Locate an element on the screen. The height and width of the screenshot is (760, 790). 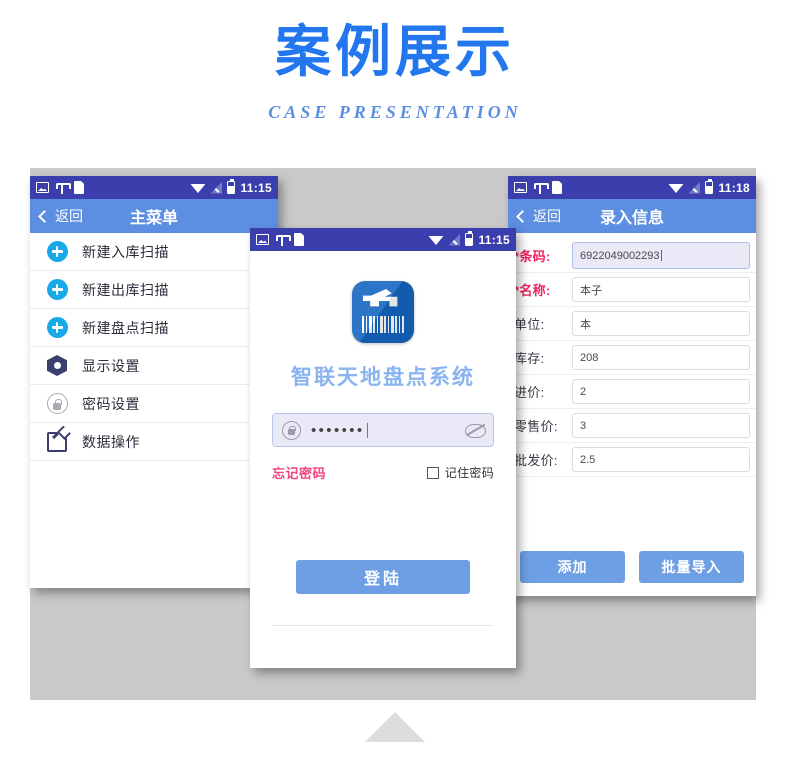
field-label-barcode: *条码: is located at coordinates (532, 256).